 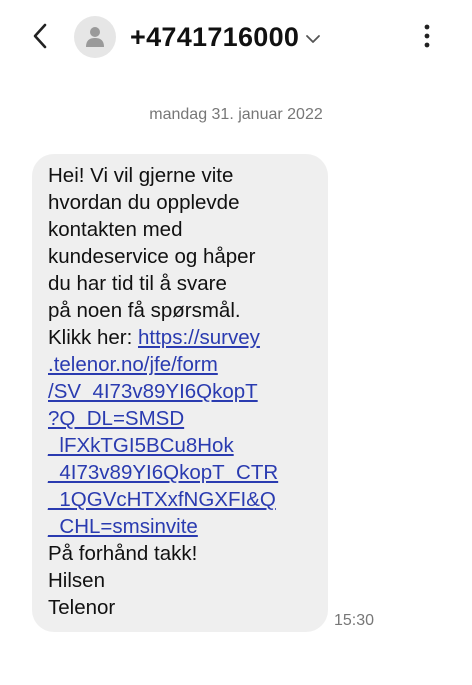 I want to click on more-vertical-icon, so click(x=427, y=36).